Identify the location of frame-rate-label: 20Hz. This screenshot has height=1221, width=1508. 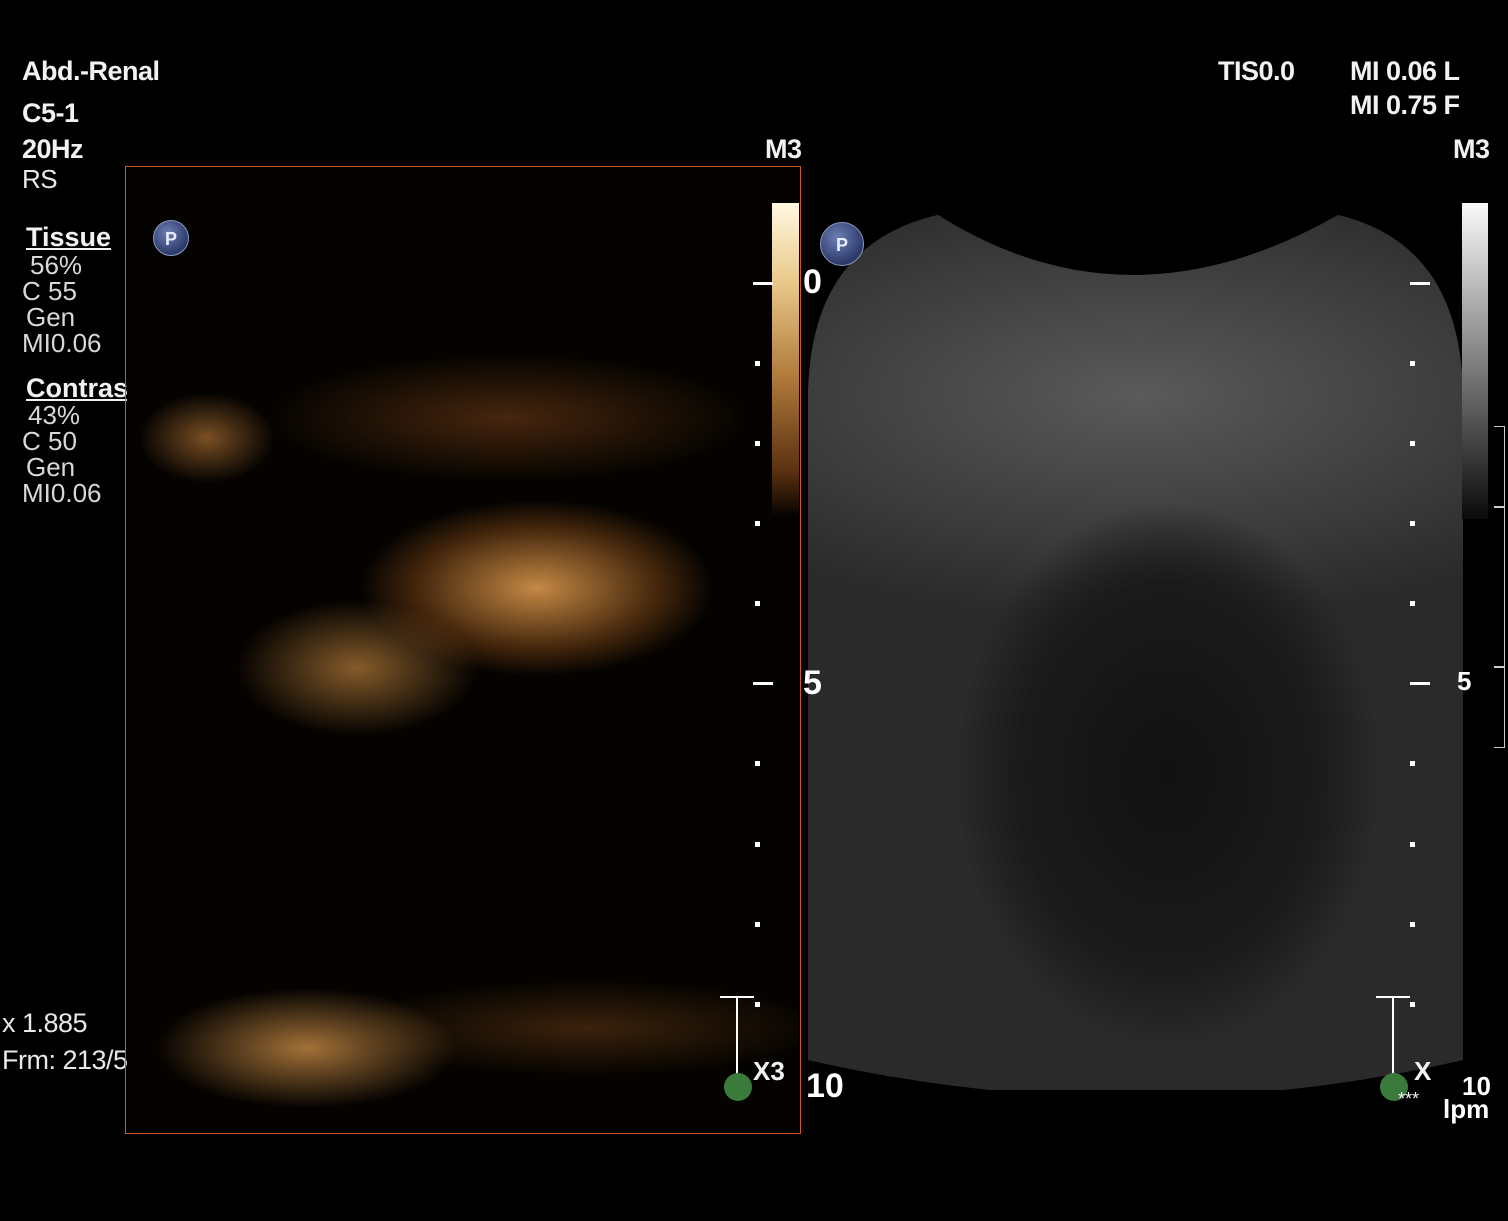
(53, 149).